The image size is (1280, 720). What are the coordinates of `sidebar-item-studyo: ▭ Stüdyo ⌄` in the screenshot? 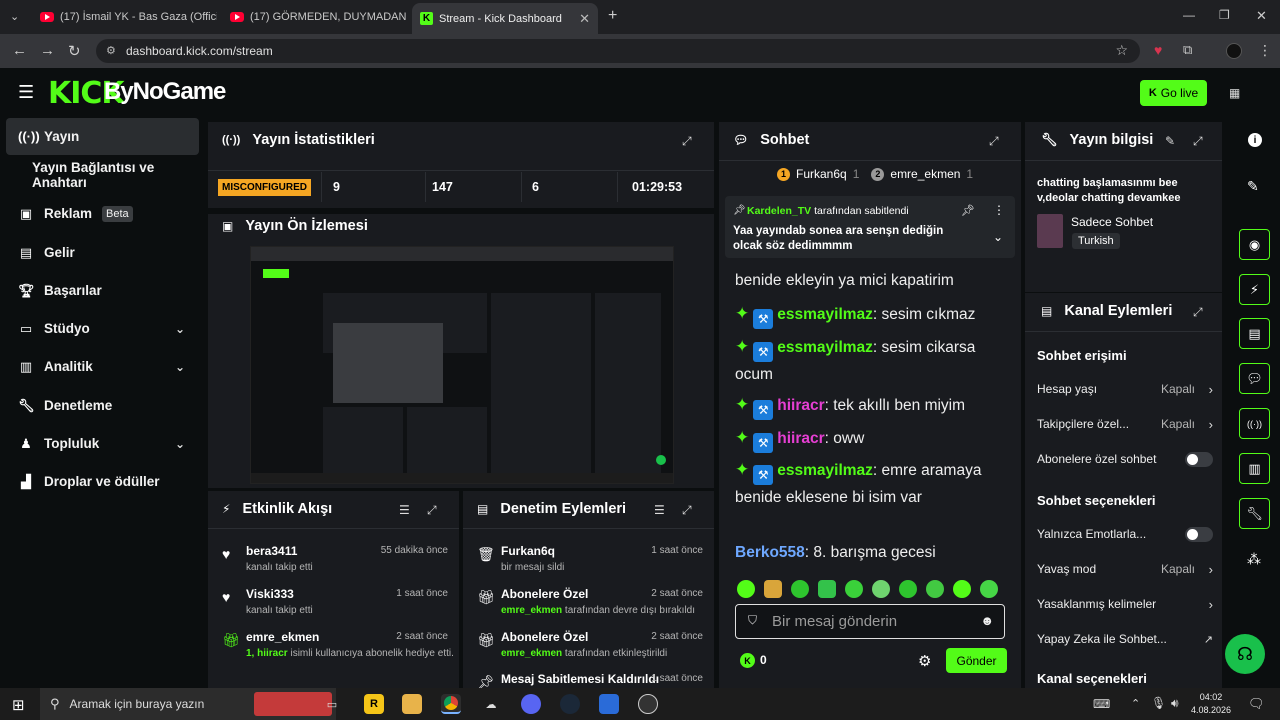 It's located at (102, 328).